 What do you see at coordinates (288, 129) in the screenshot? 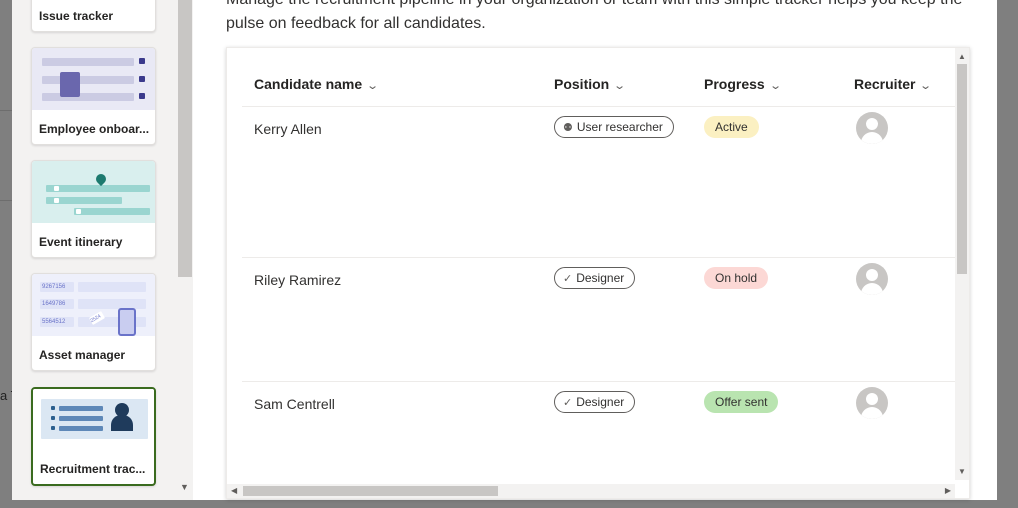
I see `candidate-name: Kerry Allen` at bounding box center [288, 129].